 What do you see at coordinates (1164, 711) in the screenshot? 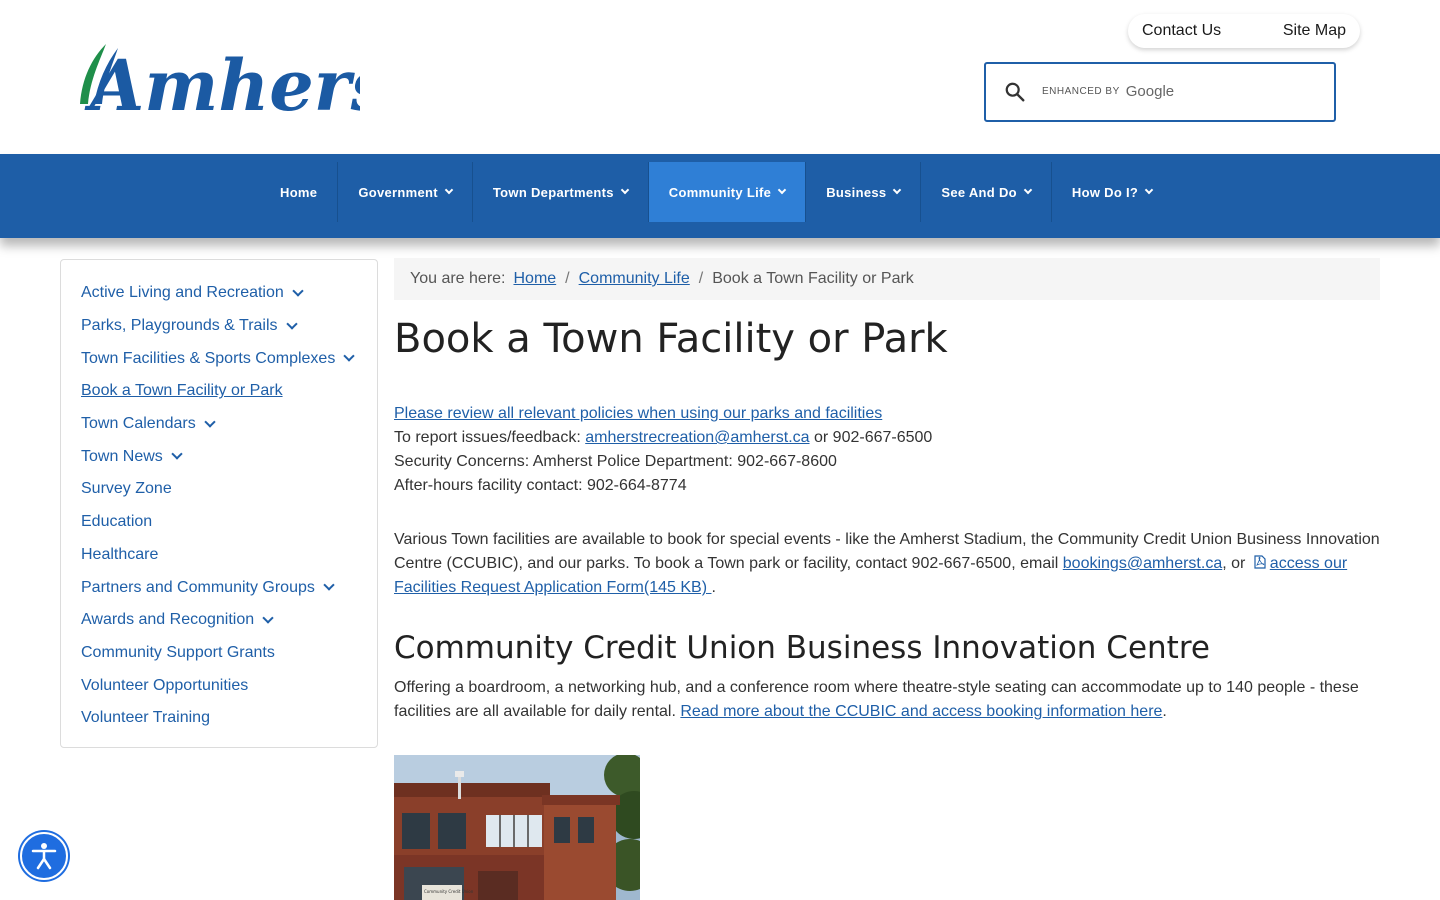
I see `ccubic-end: .` at bounding box center [1164, 711].